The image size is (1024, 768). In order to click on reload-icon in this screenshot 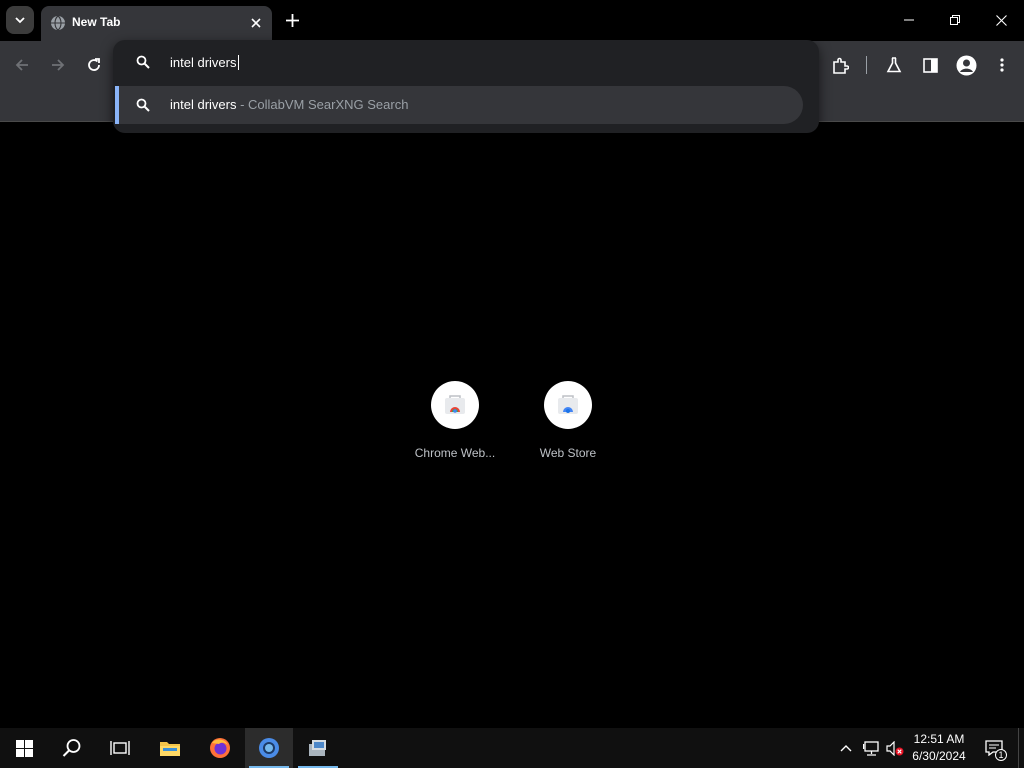, I will do `click(94, 64)`.